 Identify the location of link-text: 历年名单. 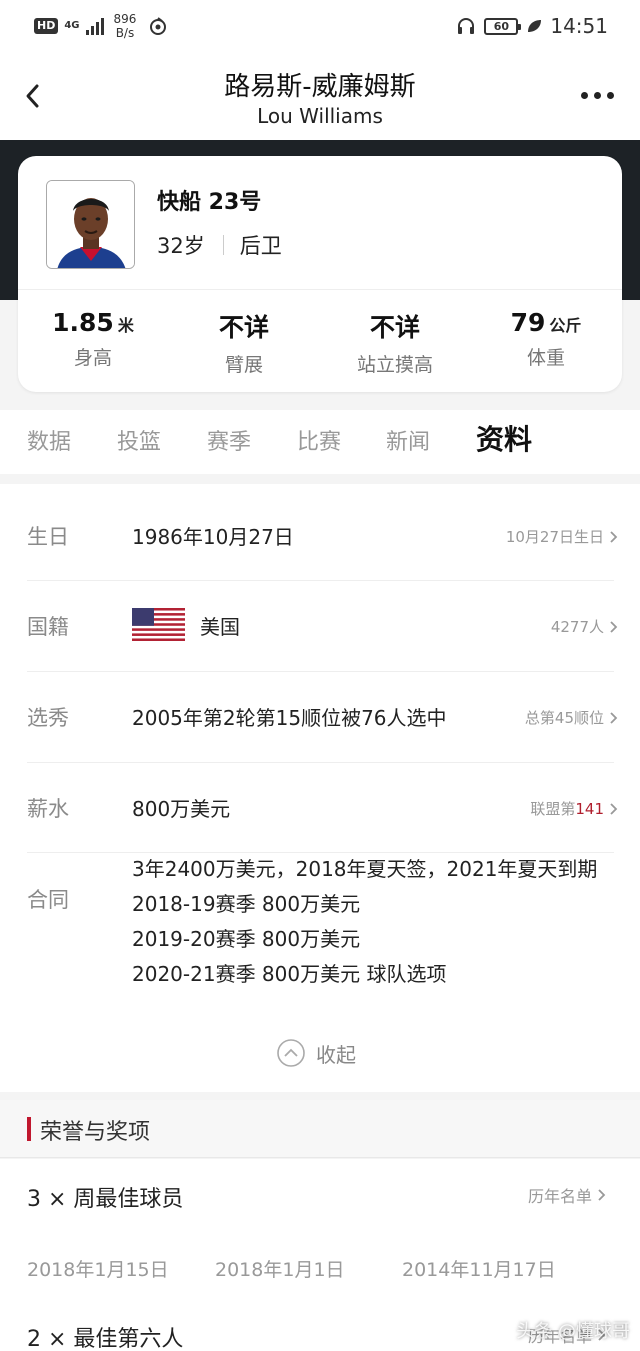
(559, 1196).